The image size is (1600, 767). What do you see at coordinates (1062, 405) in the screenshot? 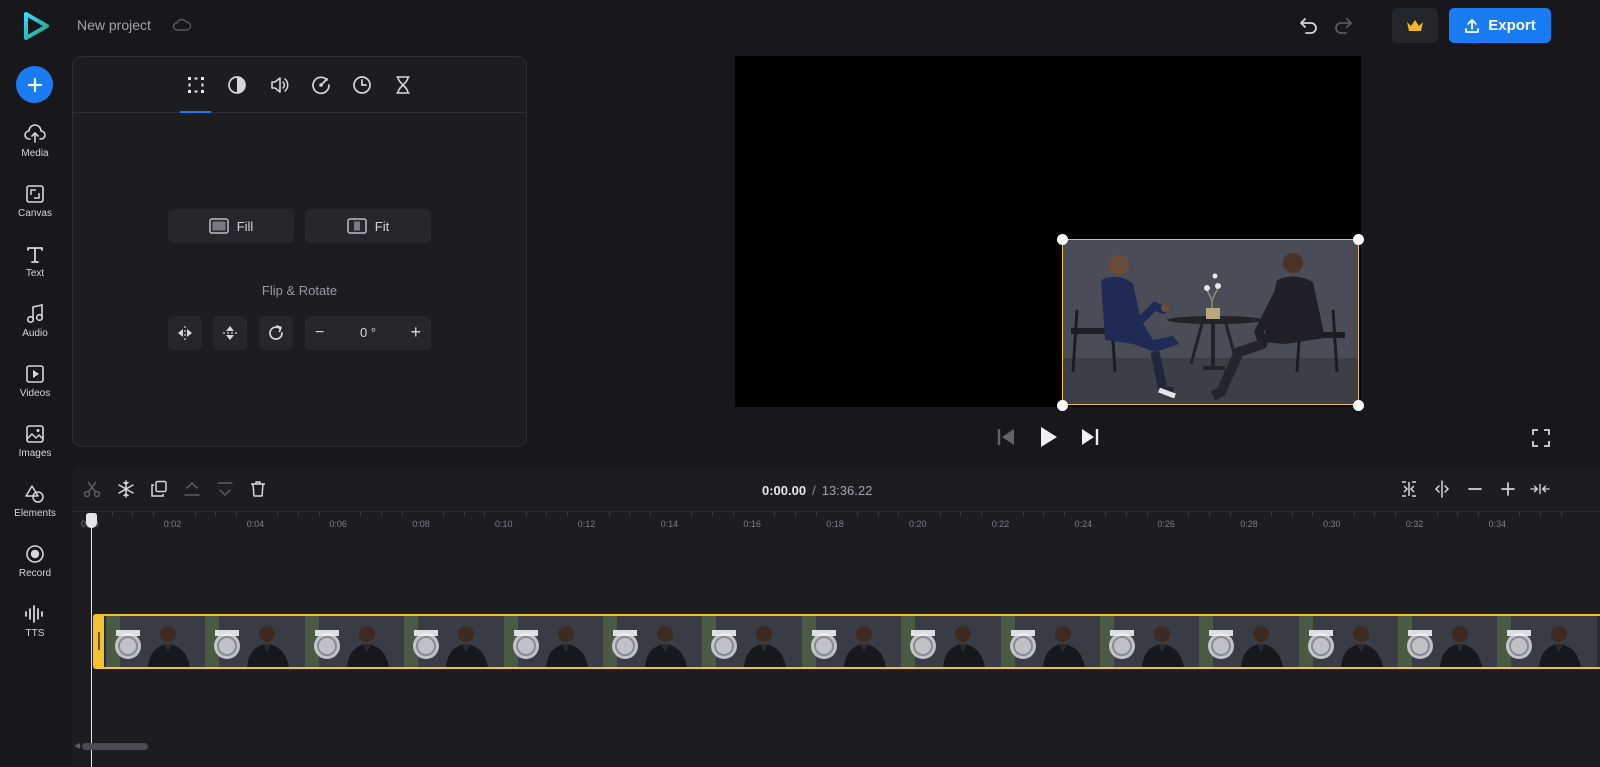
I see `resize-handle-bottom-left` at bounding box center [1062, 405].